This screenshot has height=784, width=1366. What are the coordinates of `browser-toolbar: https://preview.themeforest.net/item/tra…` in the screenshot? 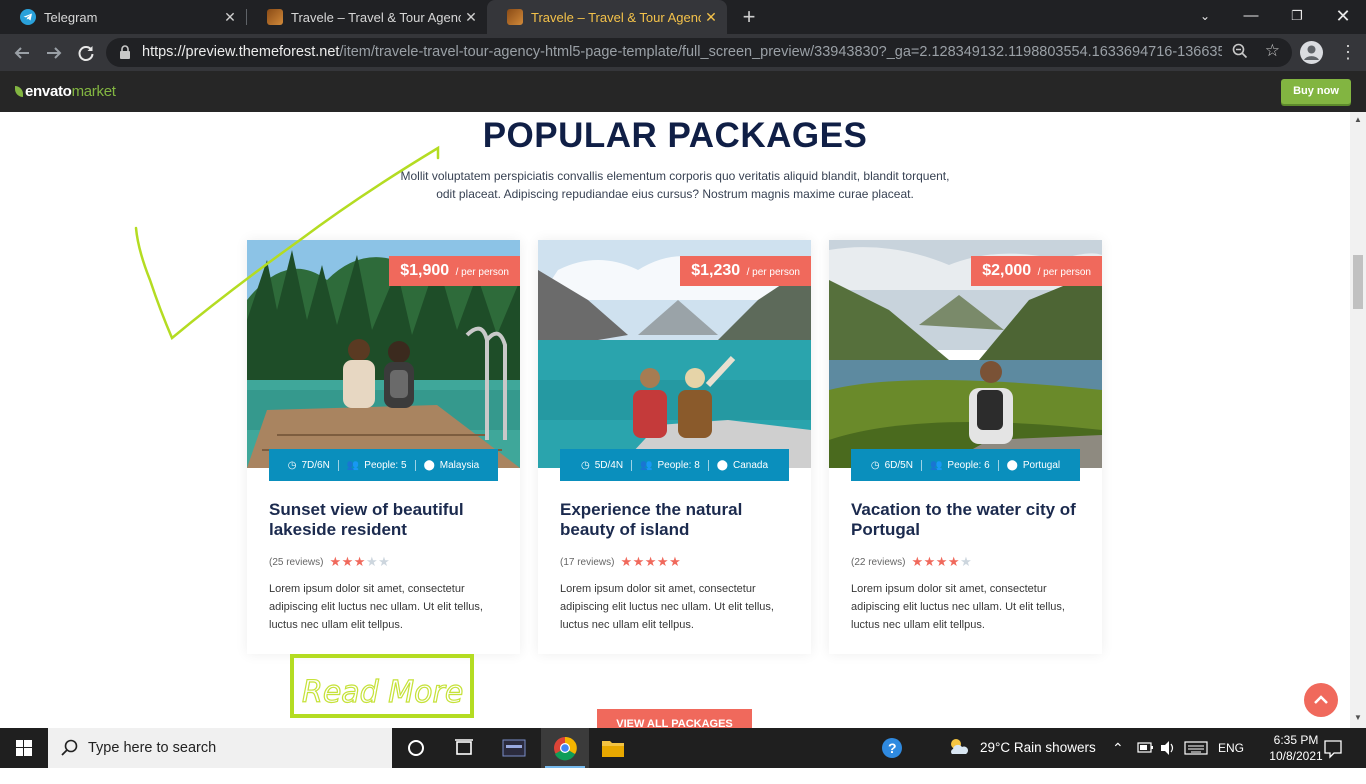 It's located at (683, 52).